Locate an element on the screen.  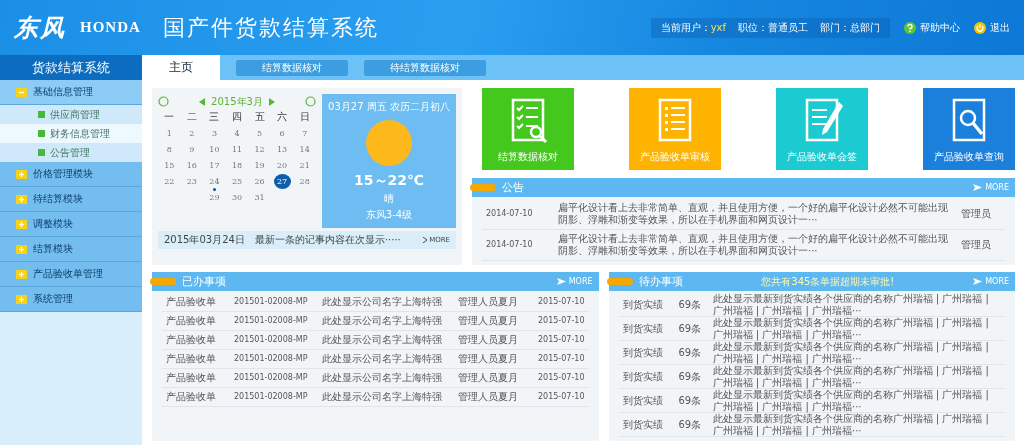
calendar-day: 18 is located at coordinates (237, 165).